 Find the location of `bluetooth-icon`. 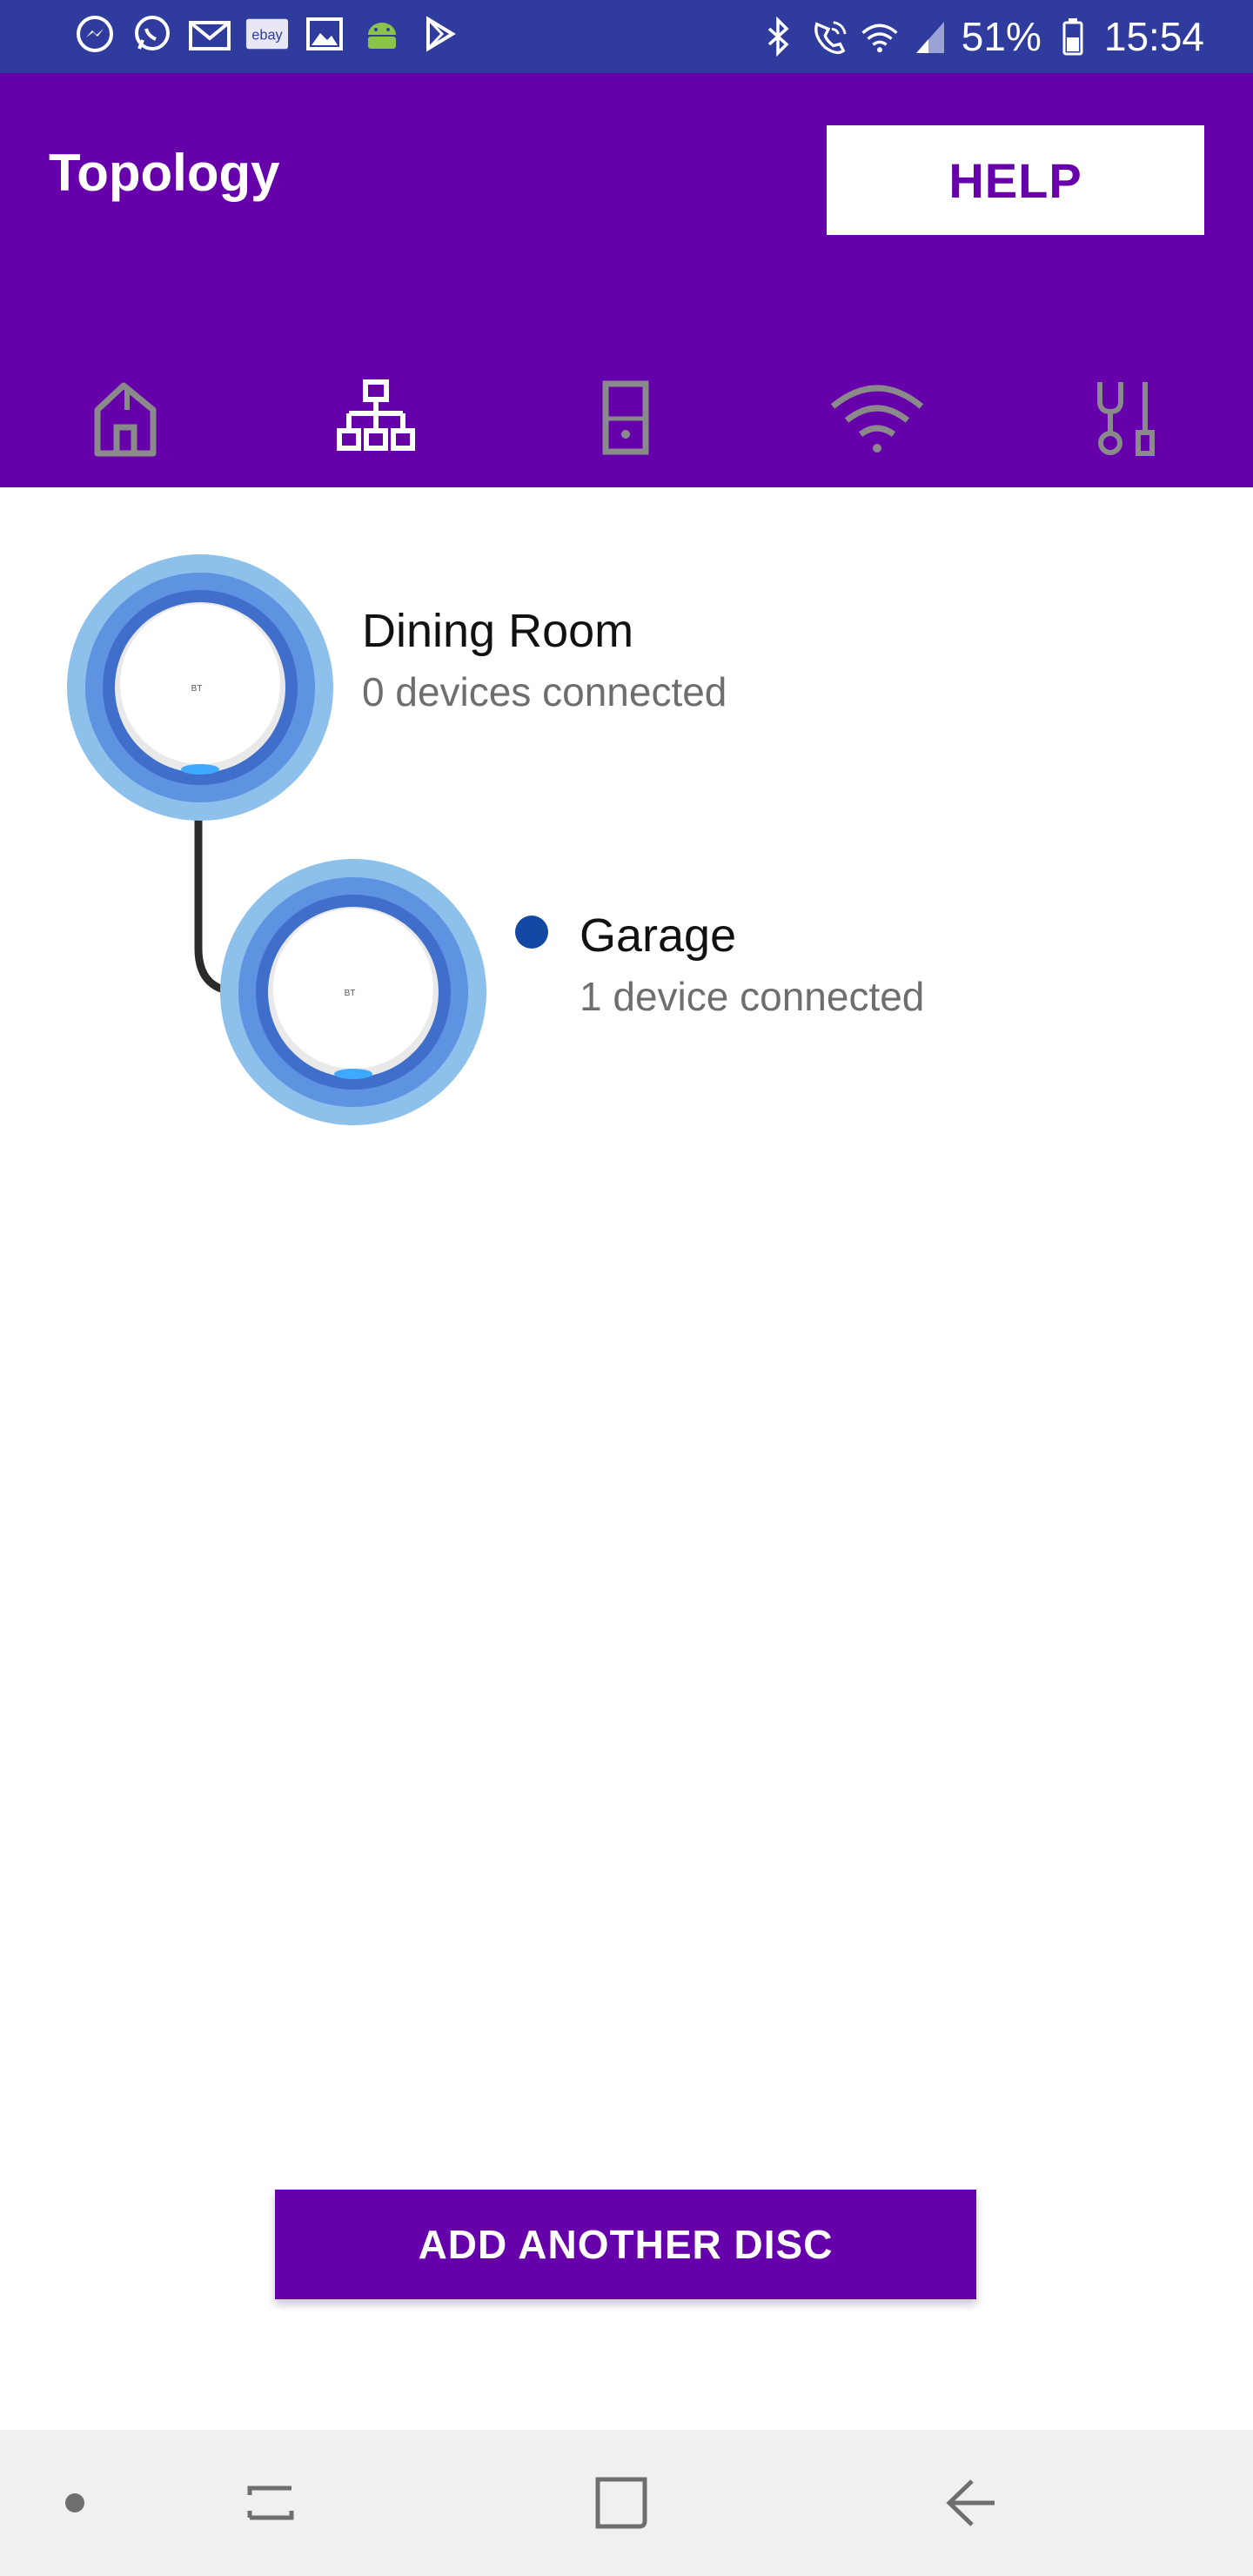

bluetooth-icon is located at coordinates (779, 37).